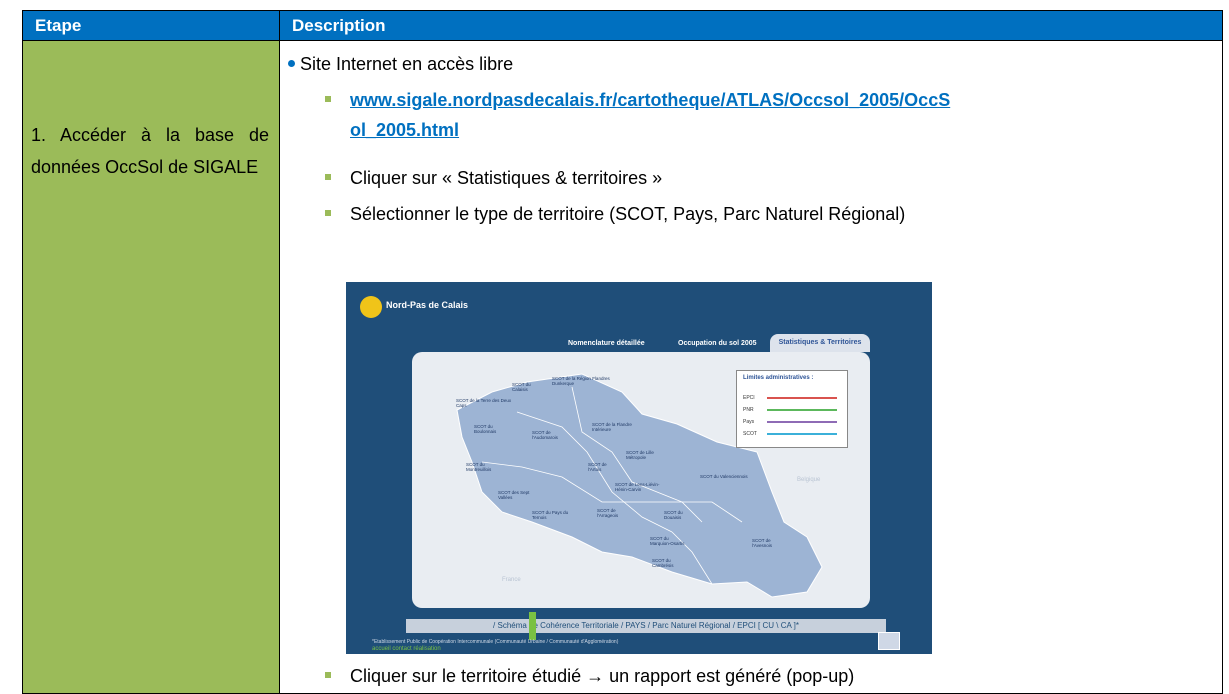  I want to click on header-etape: Etape, so click(151, 25).